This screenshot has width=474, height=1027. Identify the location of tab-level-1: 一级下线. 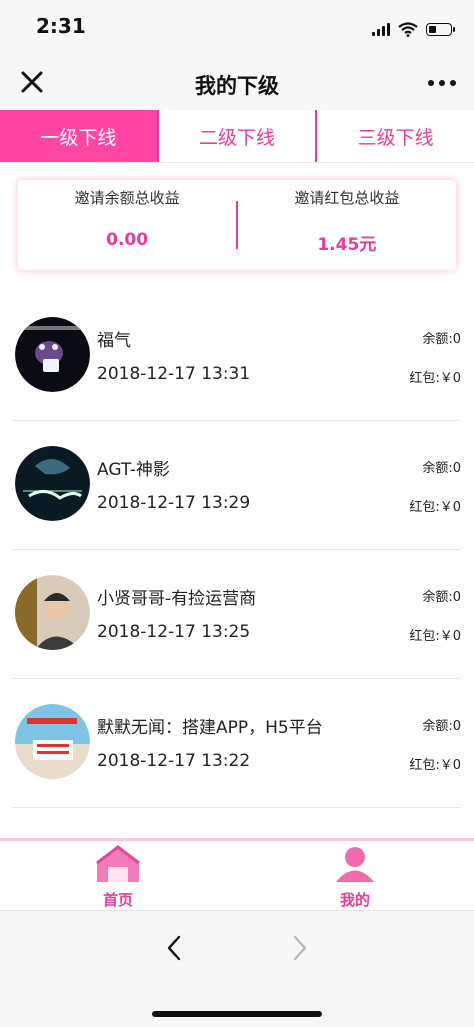
(78, 136).